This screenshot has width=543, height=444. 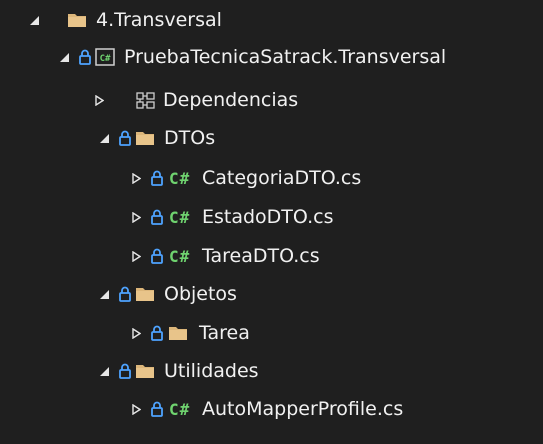 I want to click on tree-item-label: Dependencias, so click(x=231, y=100).